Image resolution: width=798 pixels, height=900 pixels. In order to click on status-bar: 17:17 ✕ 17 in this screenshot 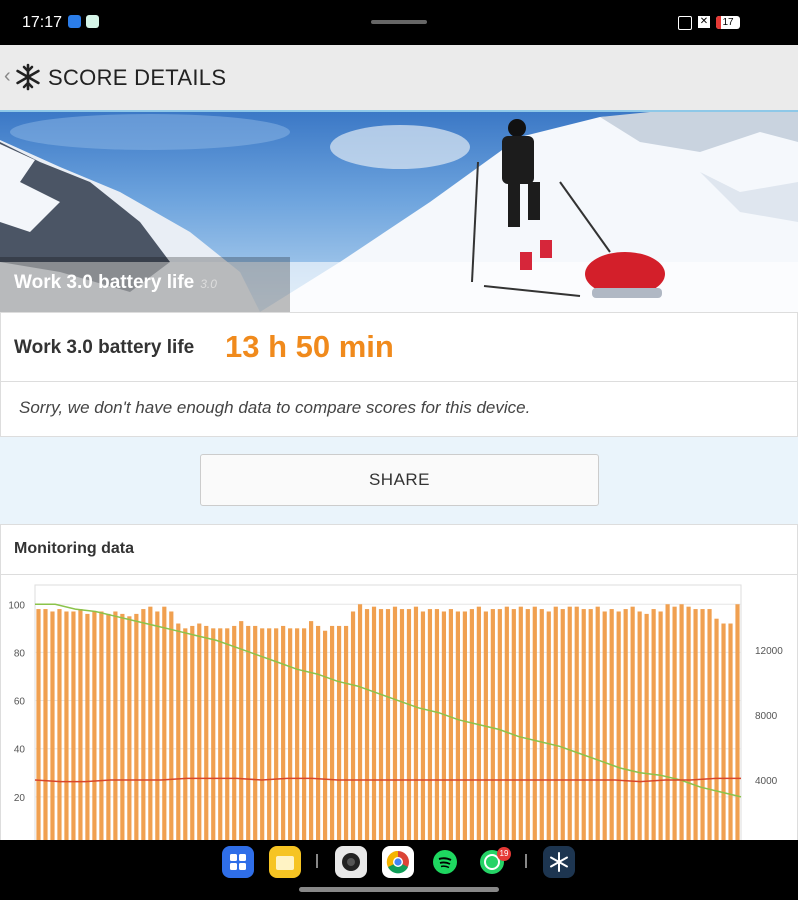, I will do `click(399, 22)`.